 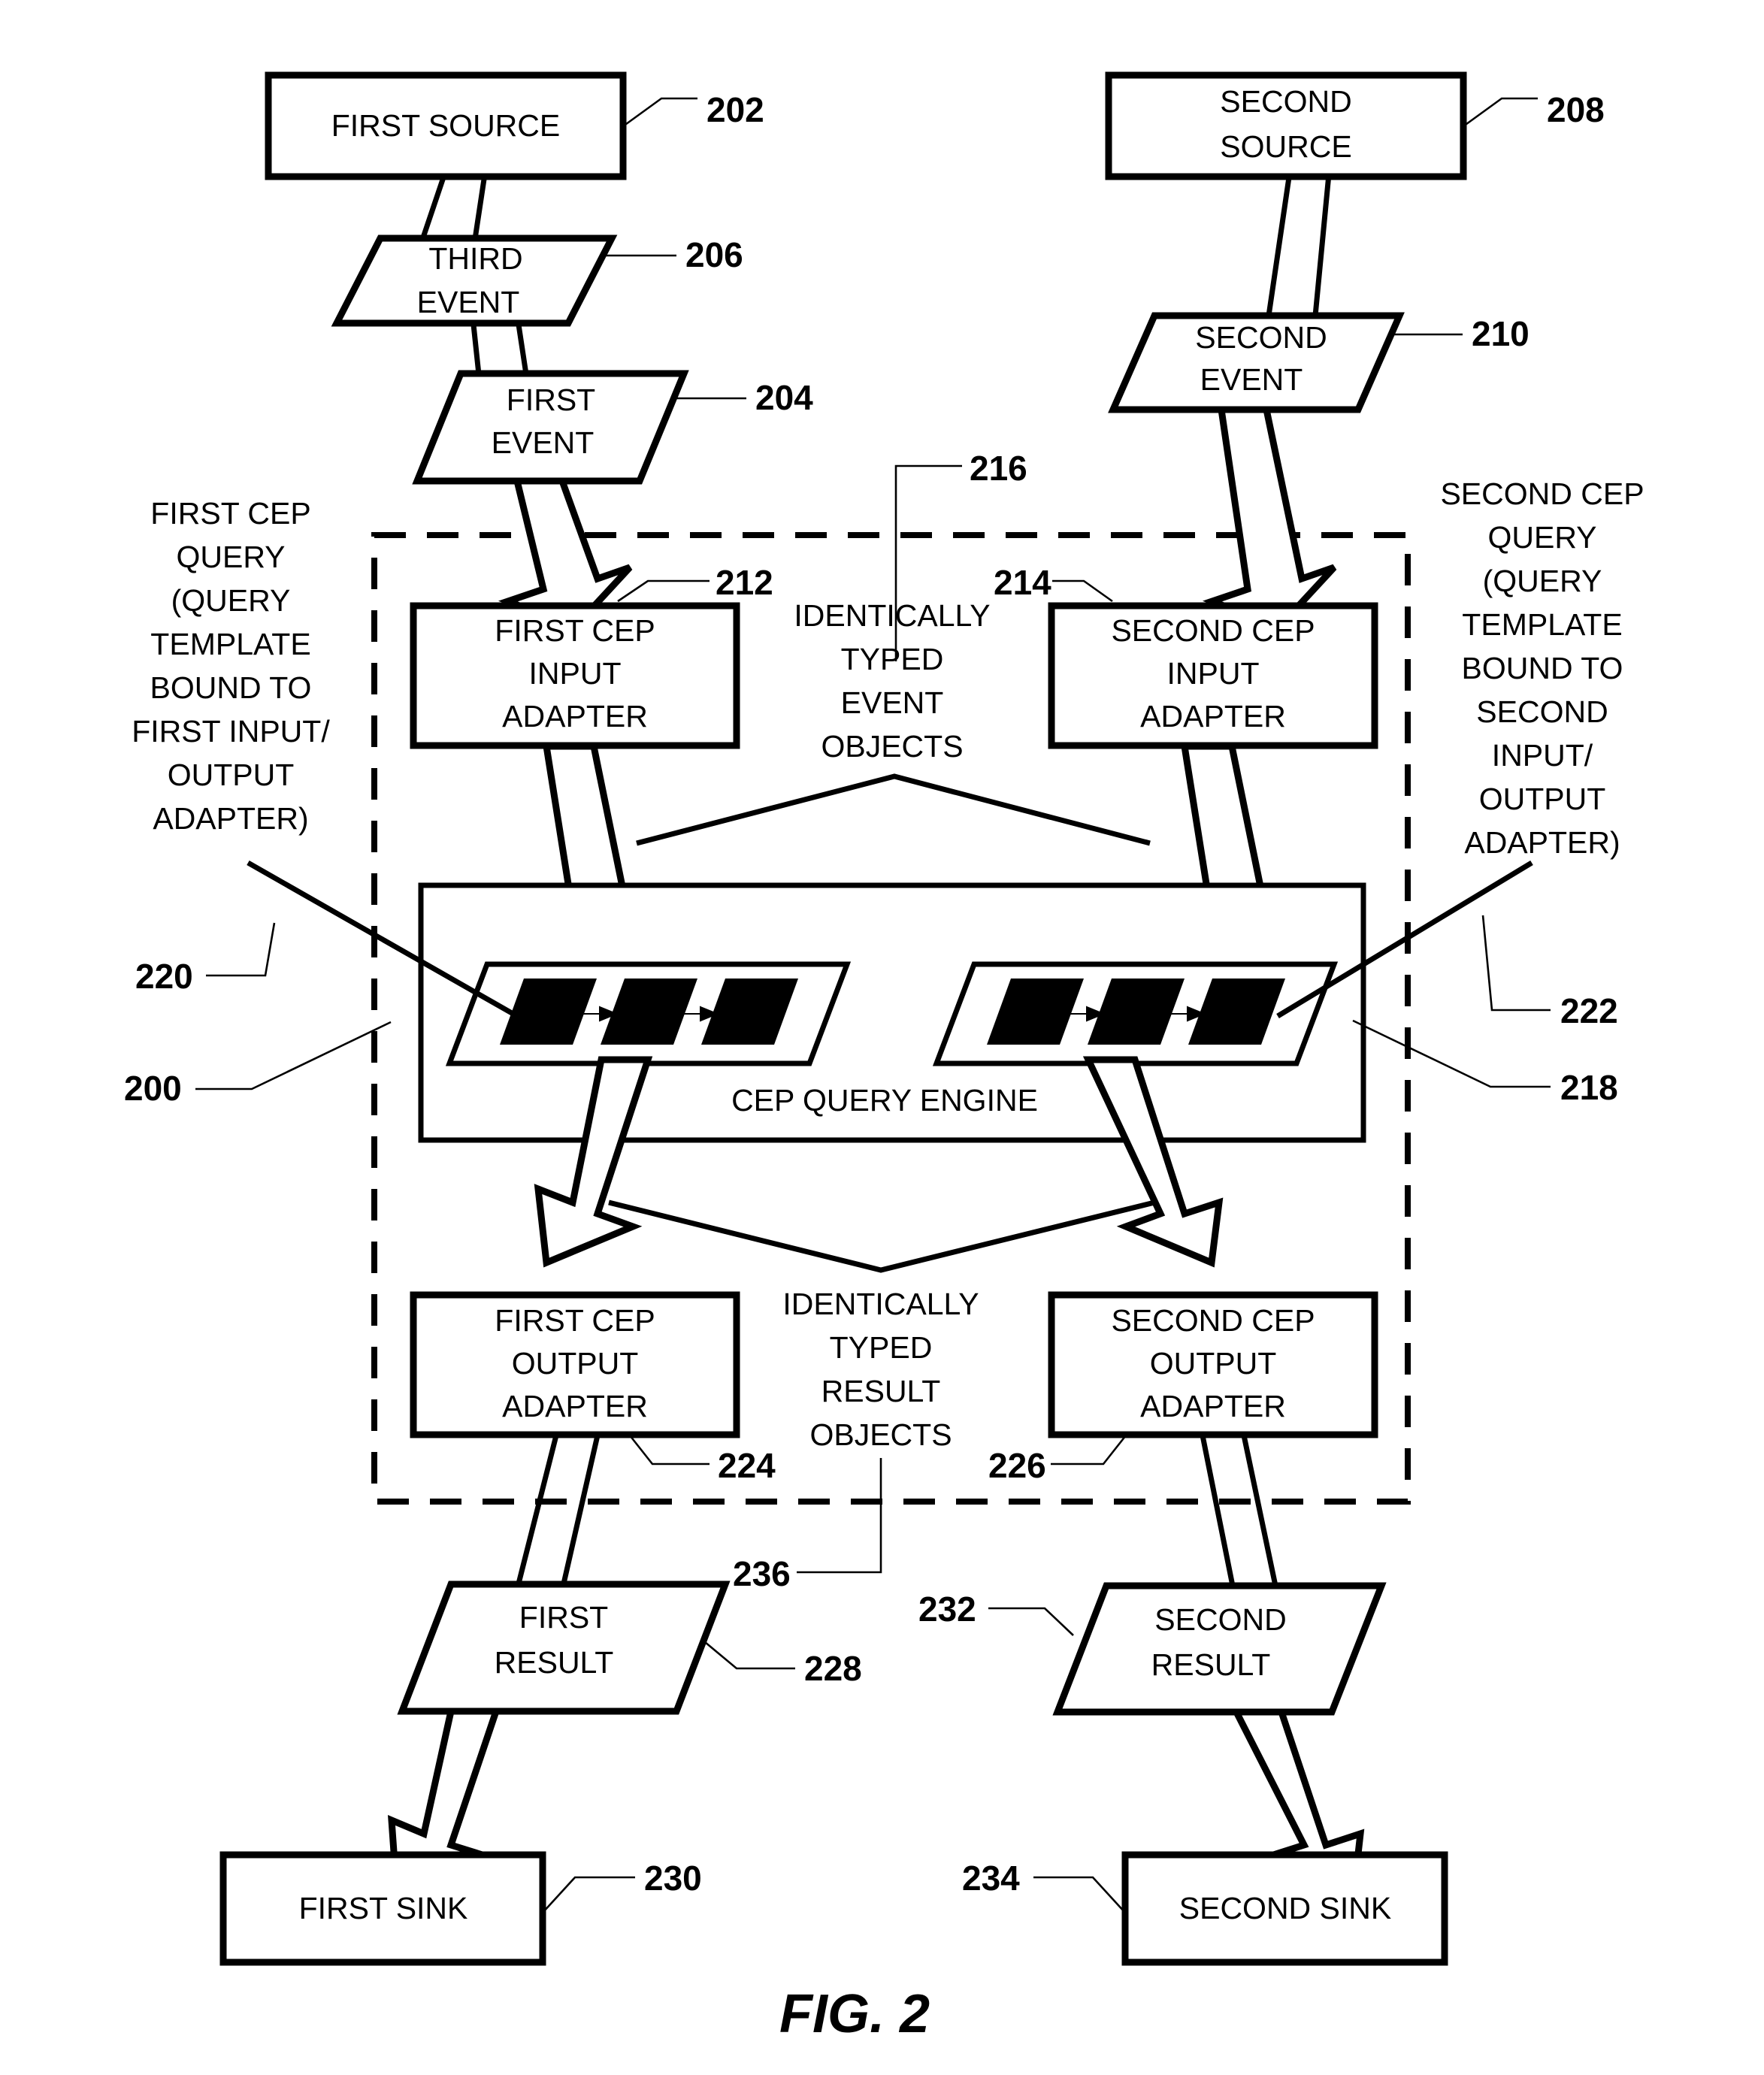 What do you see at coordinates (1542, 493) in the screenshot?
I see `annot-second-cep-query-line1: SECOND CEP` at bounding box center [1542, 493].